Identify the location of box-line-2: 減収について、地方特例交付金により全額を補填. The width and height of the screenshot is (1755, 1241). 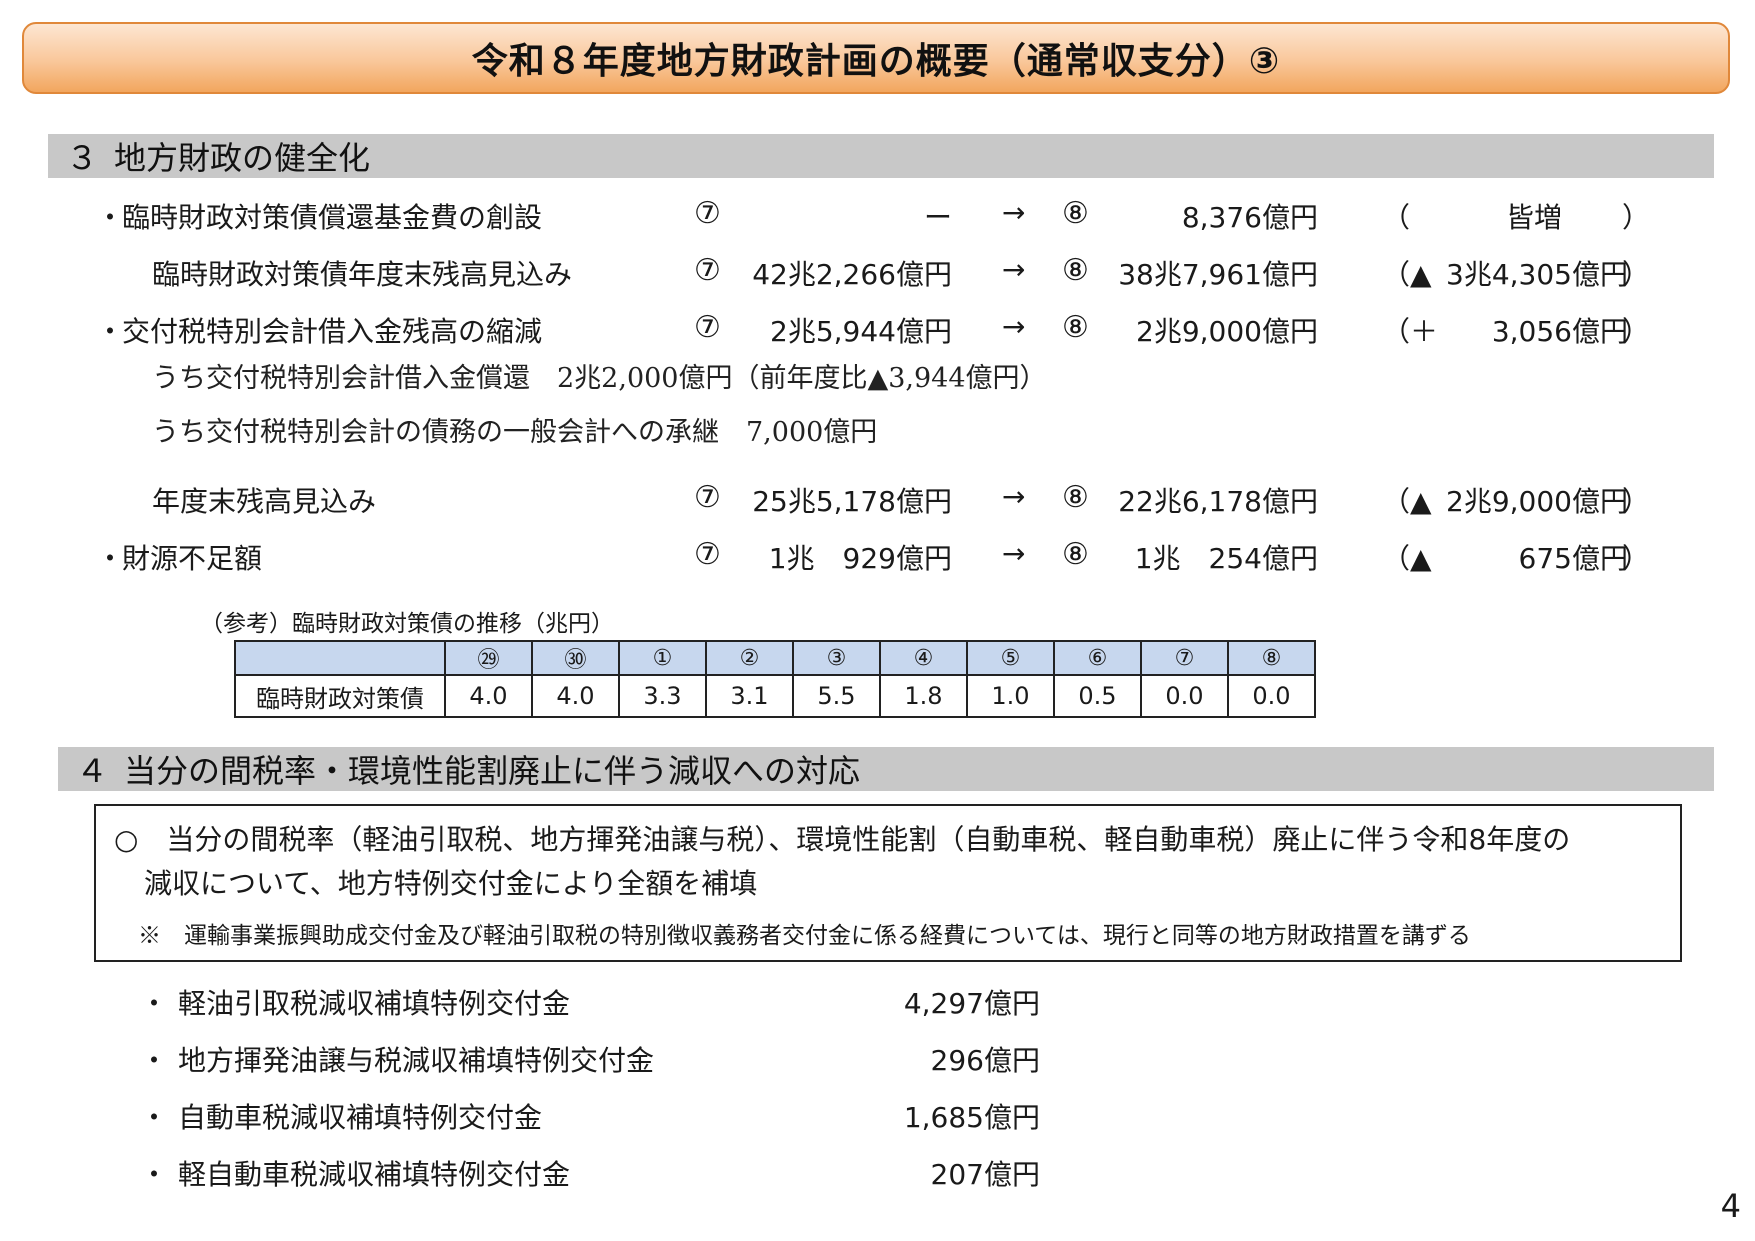
(451, 883).